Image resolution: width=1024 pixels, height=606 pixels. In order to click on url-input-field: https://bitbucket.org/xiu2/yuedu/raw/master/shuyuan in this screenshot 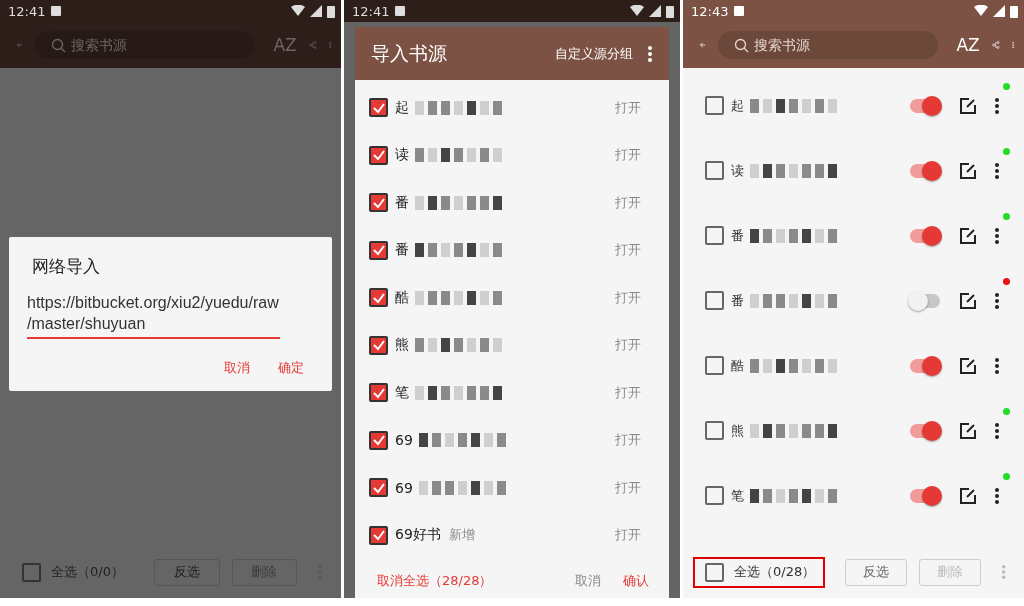, I will do `click(153, 315)`.